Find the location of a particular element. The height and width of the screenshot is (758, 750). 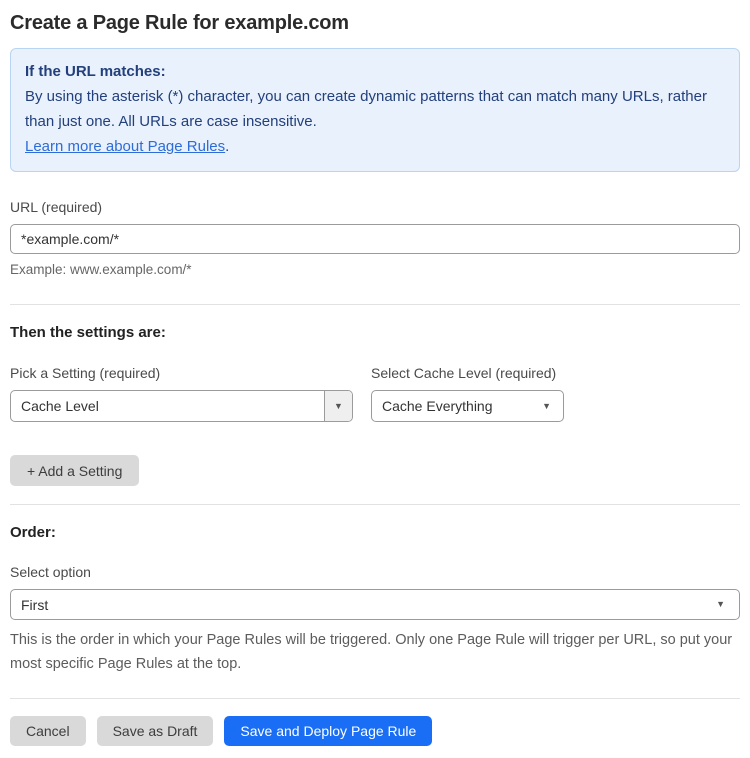

cache-level-value: Cache Everything is located at coordinates (437, 406).